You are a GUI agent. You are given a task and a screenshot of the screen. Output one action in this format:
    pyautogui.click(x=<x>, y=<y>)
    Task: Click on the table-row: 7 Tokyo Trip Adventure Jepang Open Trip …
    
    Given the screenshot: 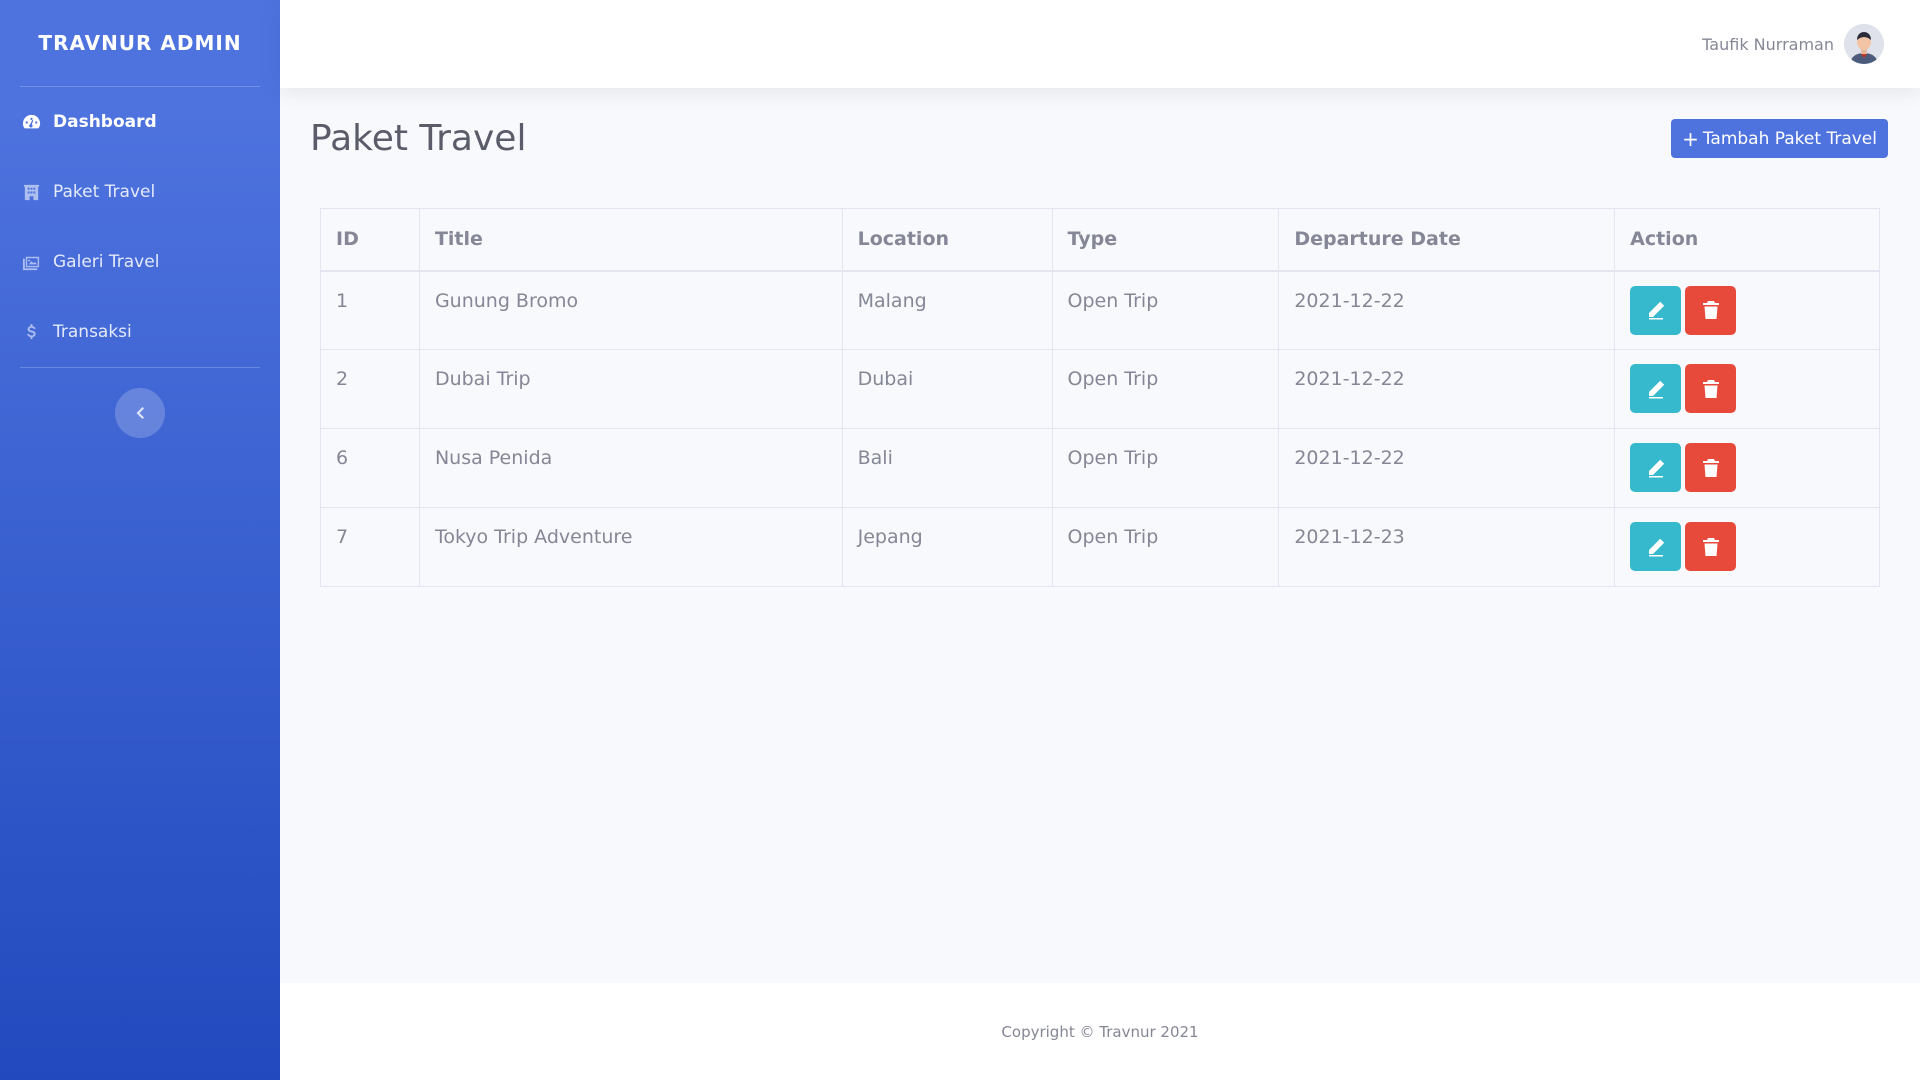 What is the action you would take?
    pyautogui.click(x=1100, y=547)
    